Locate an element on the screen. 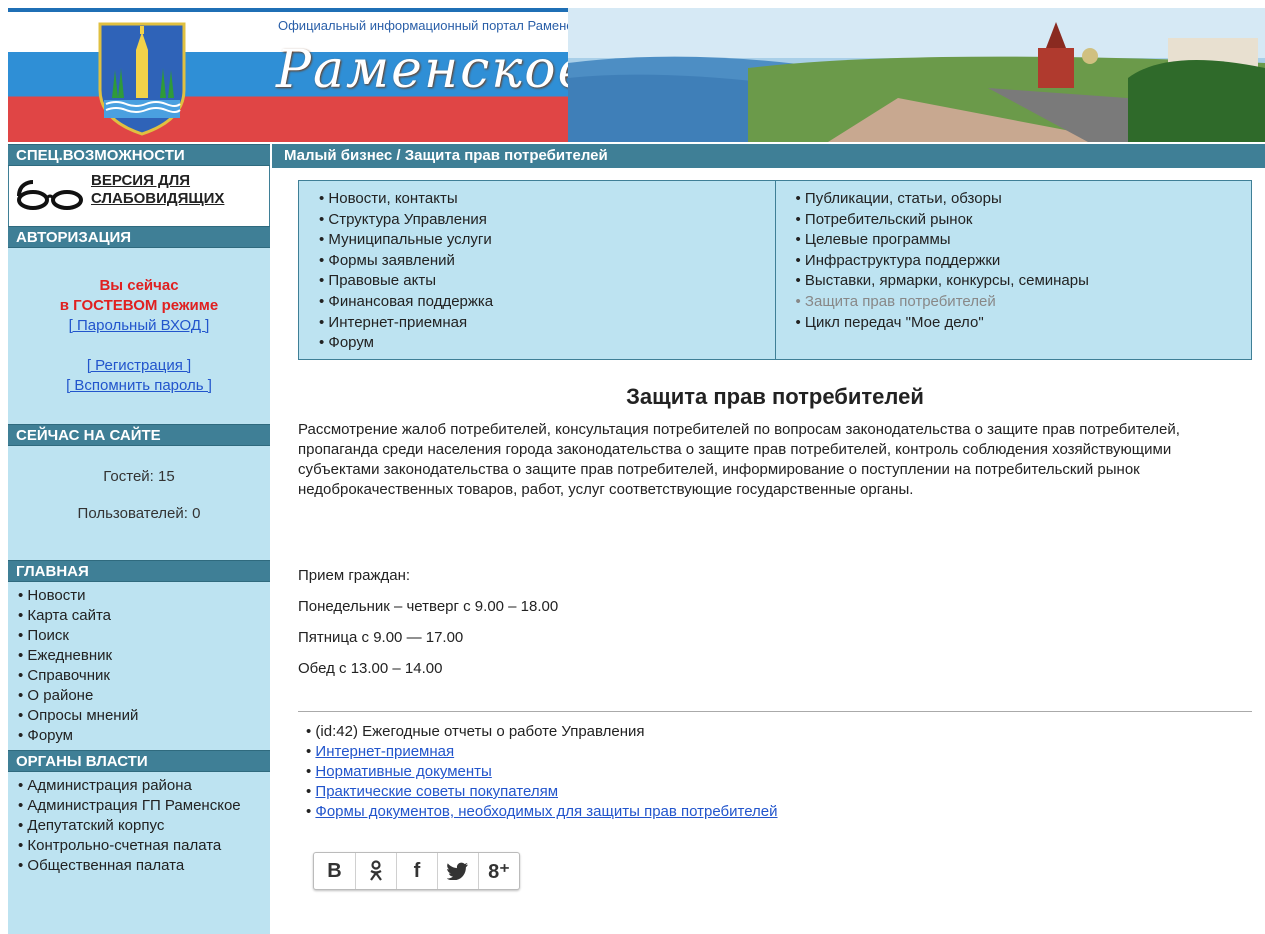  facebook-icon: f is located at coordinates (417, 870).